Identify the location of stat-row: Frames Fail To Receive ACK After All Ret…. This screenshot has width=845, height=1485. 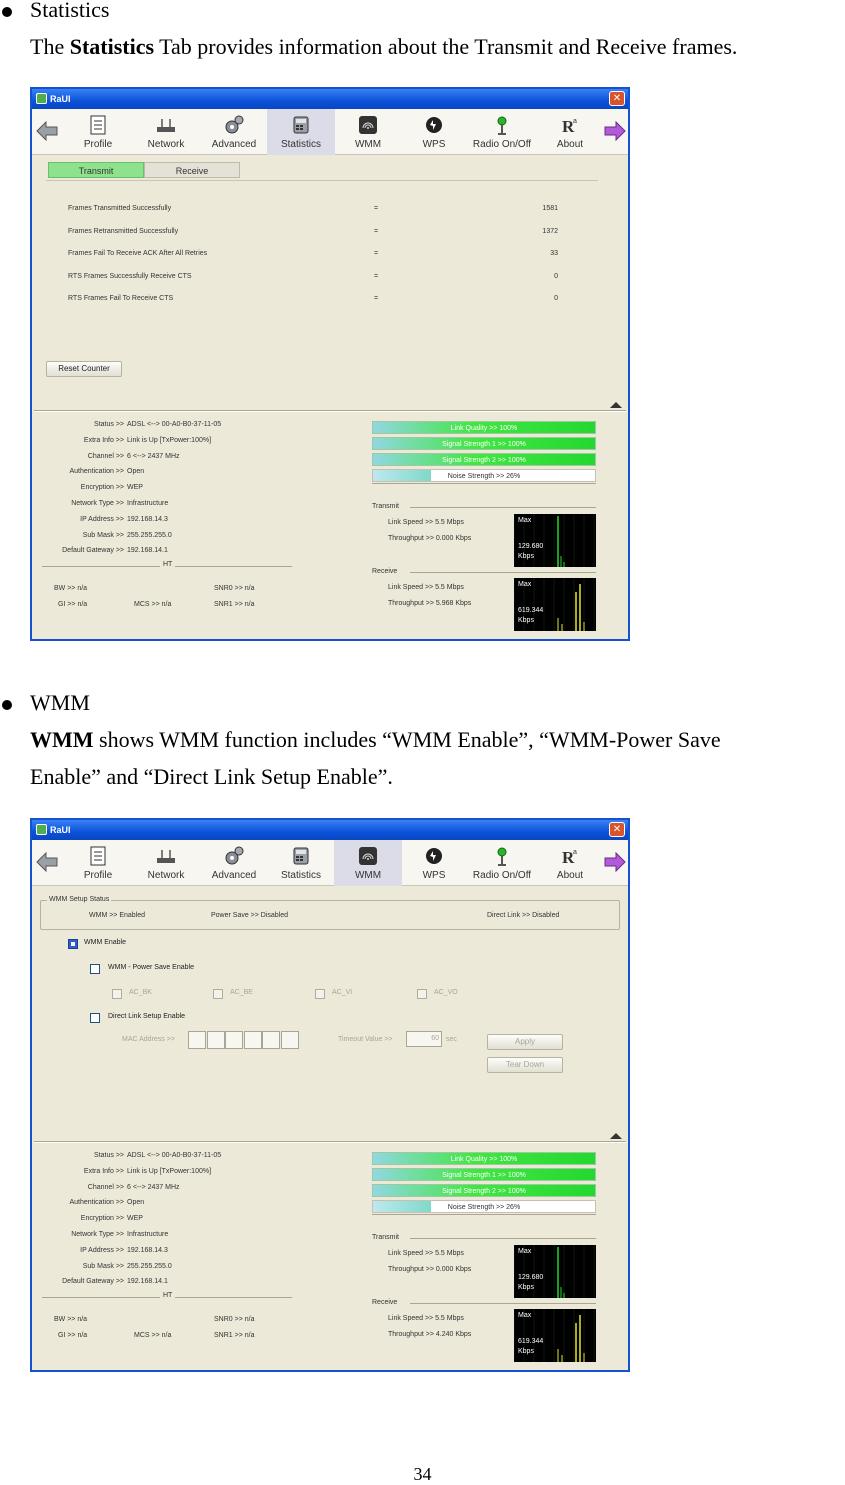
(313, 256).